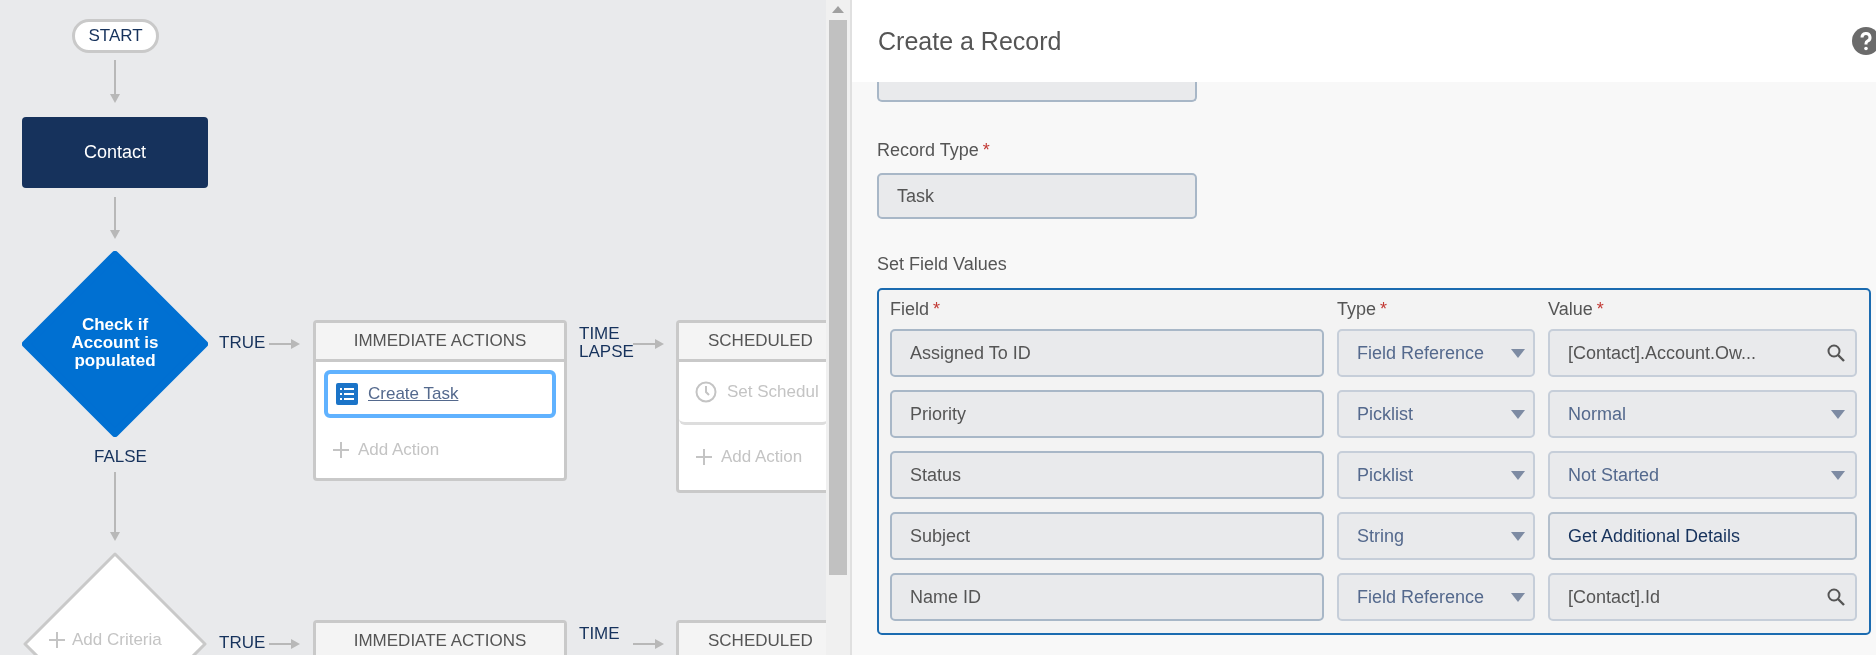 The width and height of the screenshot is (1876, 655). What do you see at coordinates (916, 309) in the screenshot?
I see `column-header: Field *` at bounding box center [916, 309].